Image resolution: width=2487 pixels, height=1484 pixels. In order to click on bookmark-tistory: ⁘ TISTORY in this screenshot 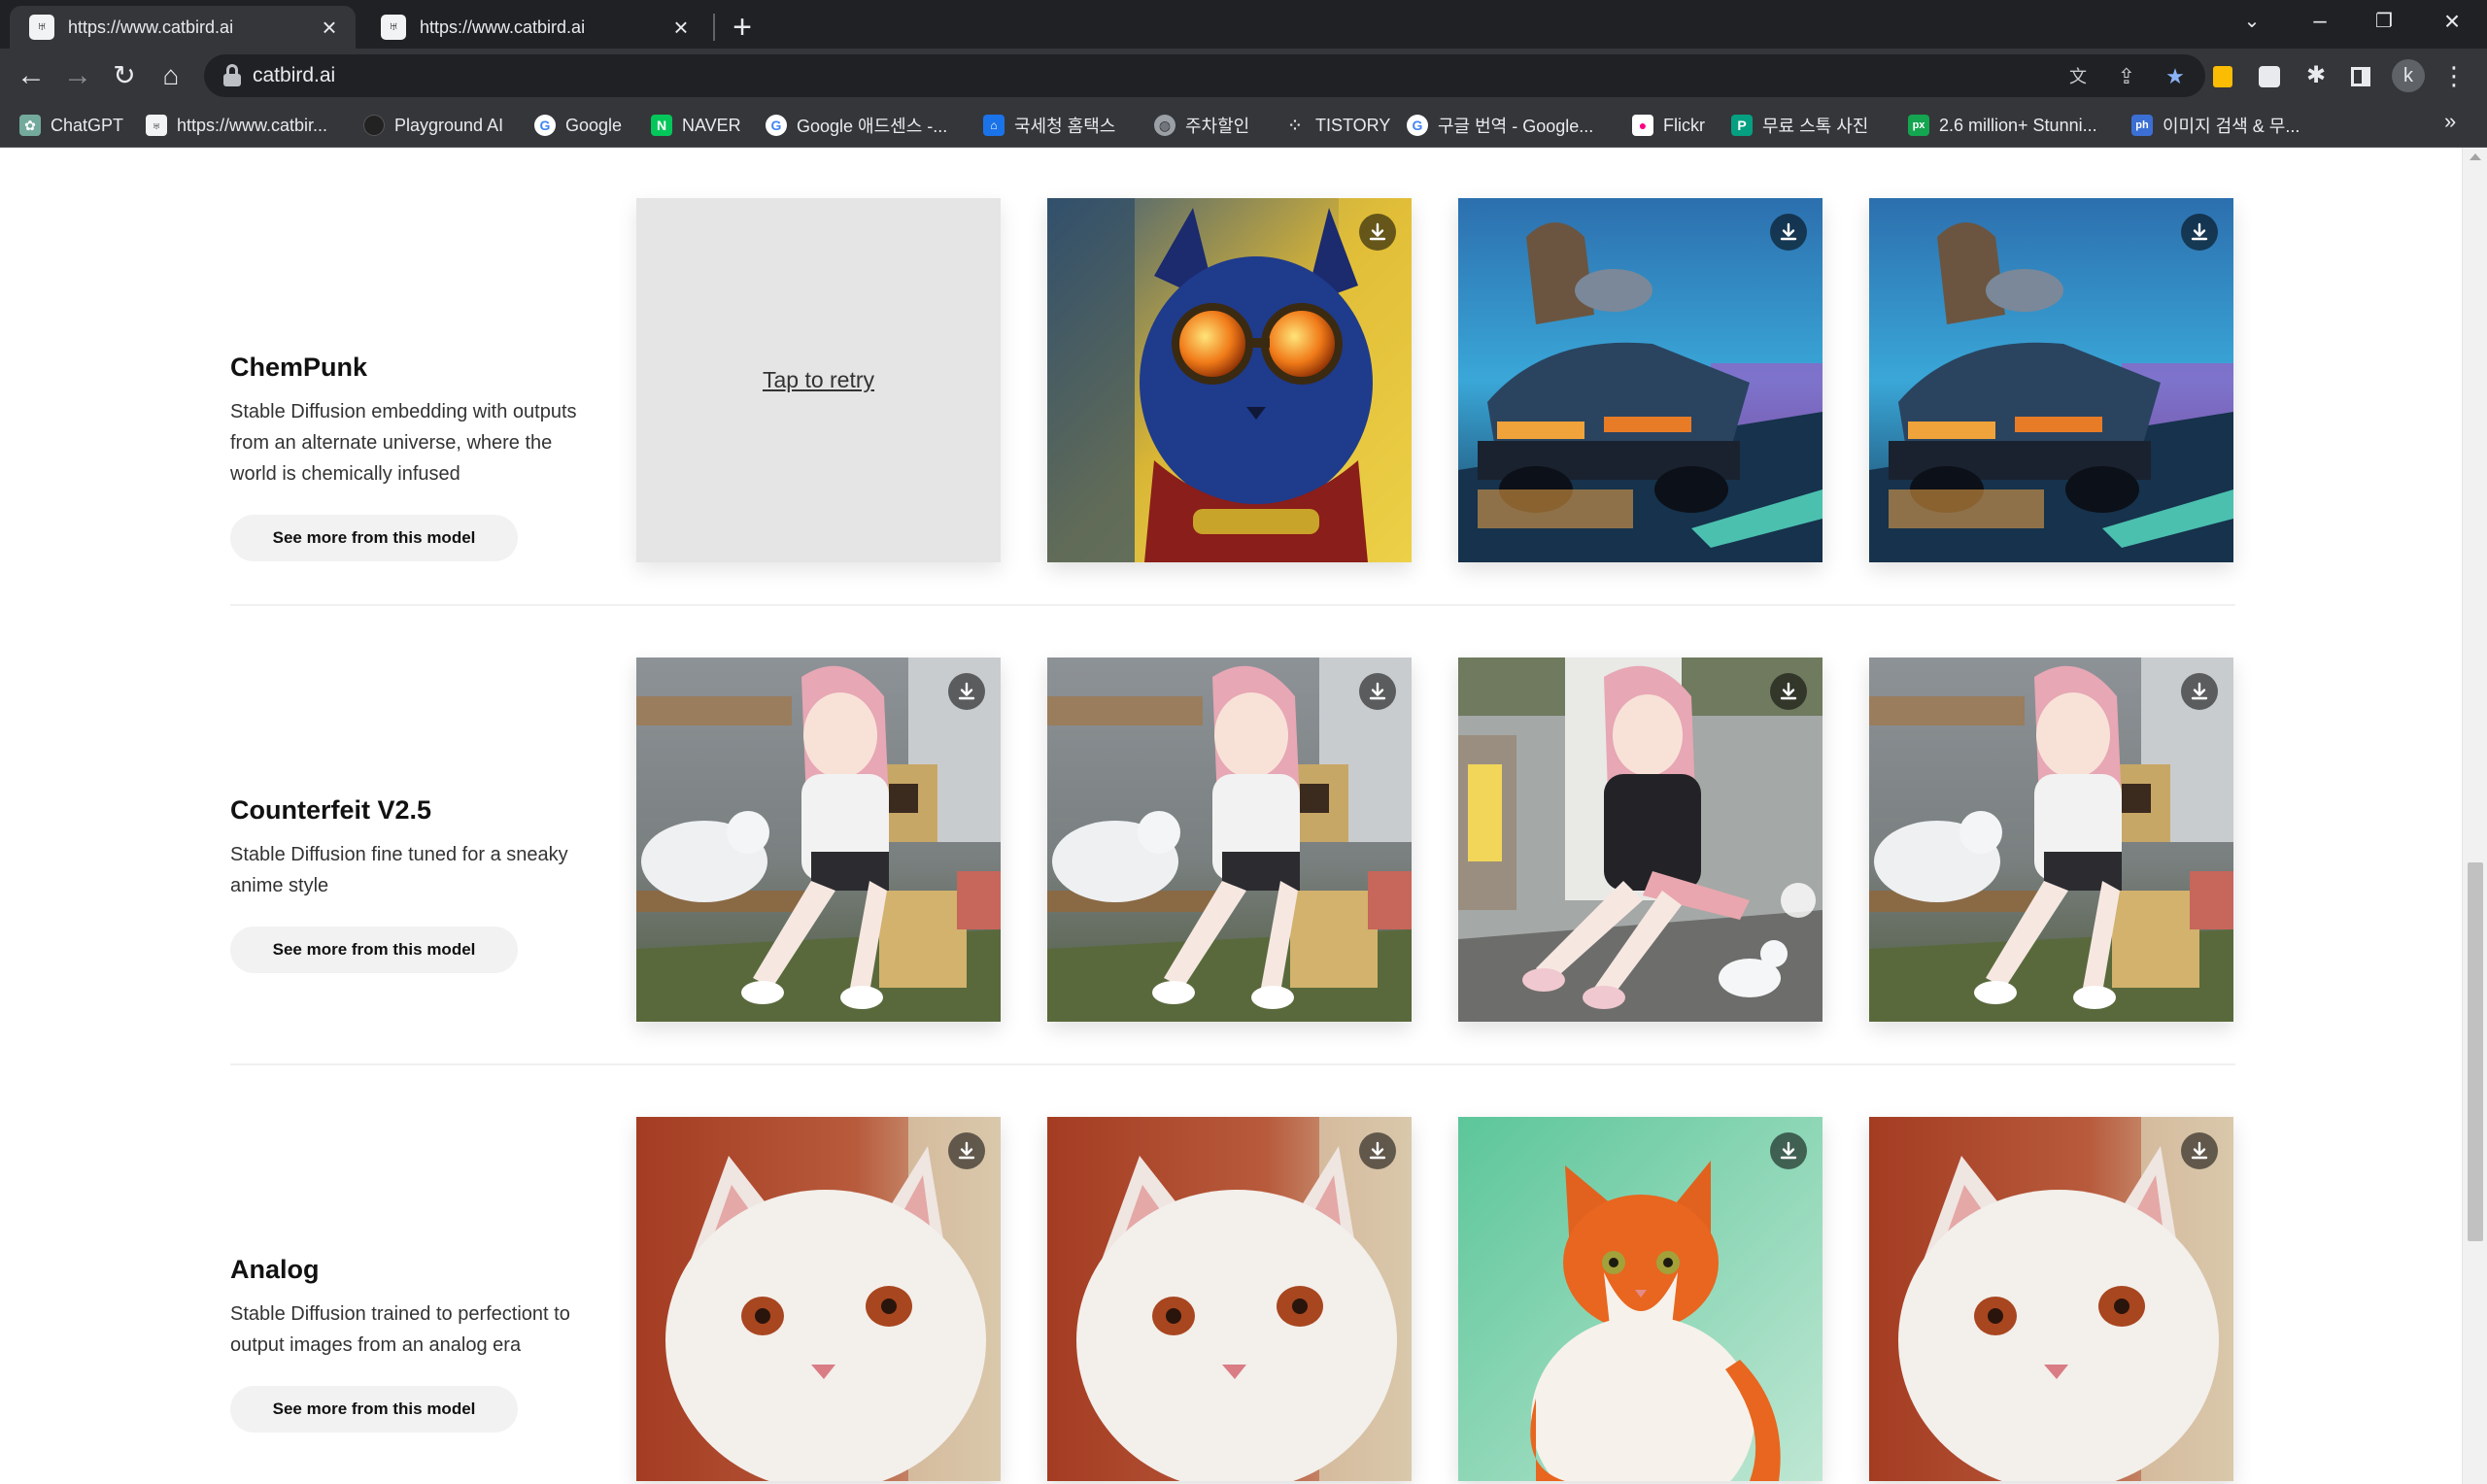, I will do `click(1337, 126)`.